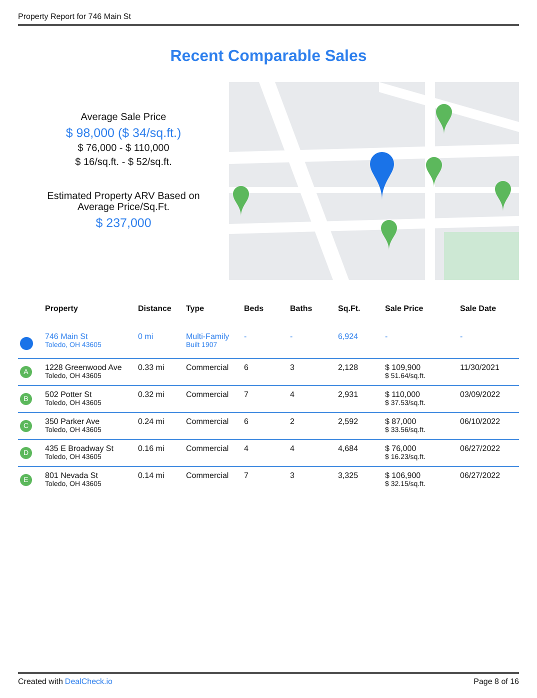 The height and width of the screenshot is (698, 537). What do you see at coordinates (152, 421) in the screenshot?
I see `table-cell-text: 0.24 mi` at bounding box center [152, 421].